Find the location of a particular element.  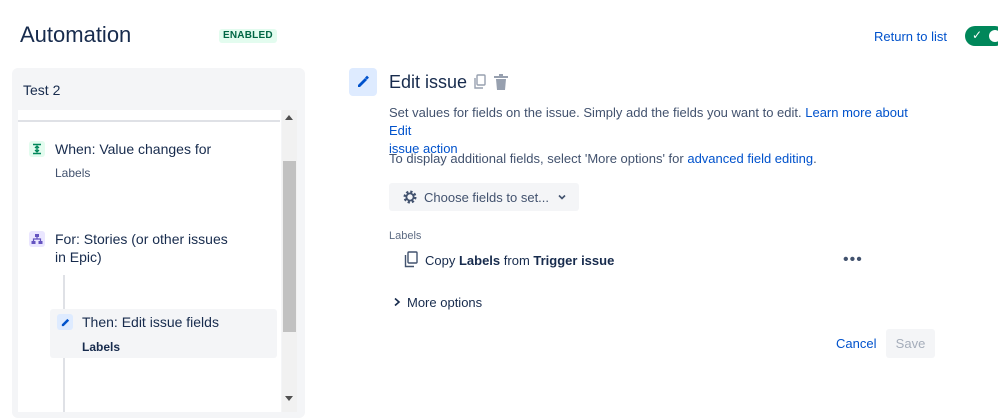

trigger-icon is located at coordinates (37, 149).